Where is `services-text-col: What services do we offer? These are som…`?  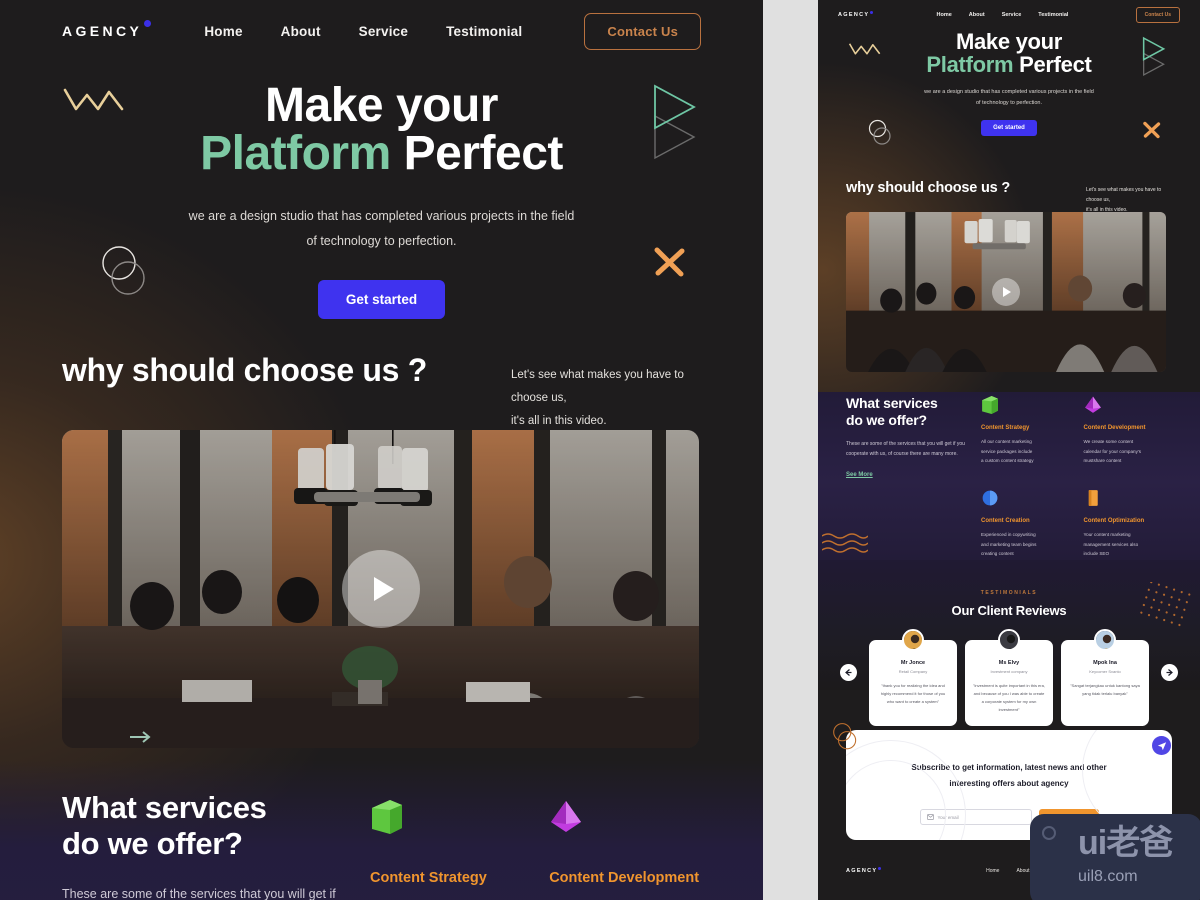
services-text-col: What services do we offer? These are som… is located at coordinates (212, 845).